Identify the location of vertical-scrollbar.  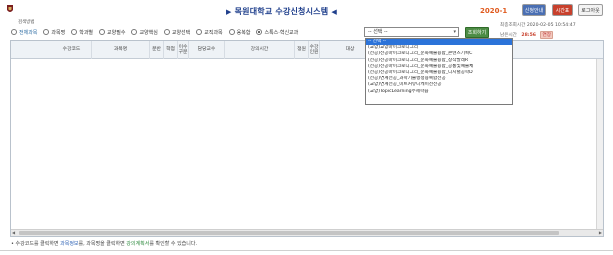
(599, 144).